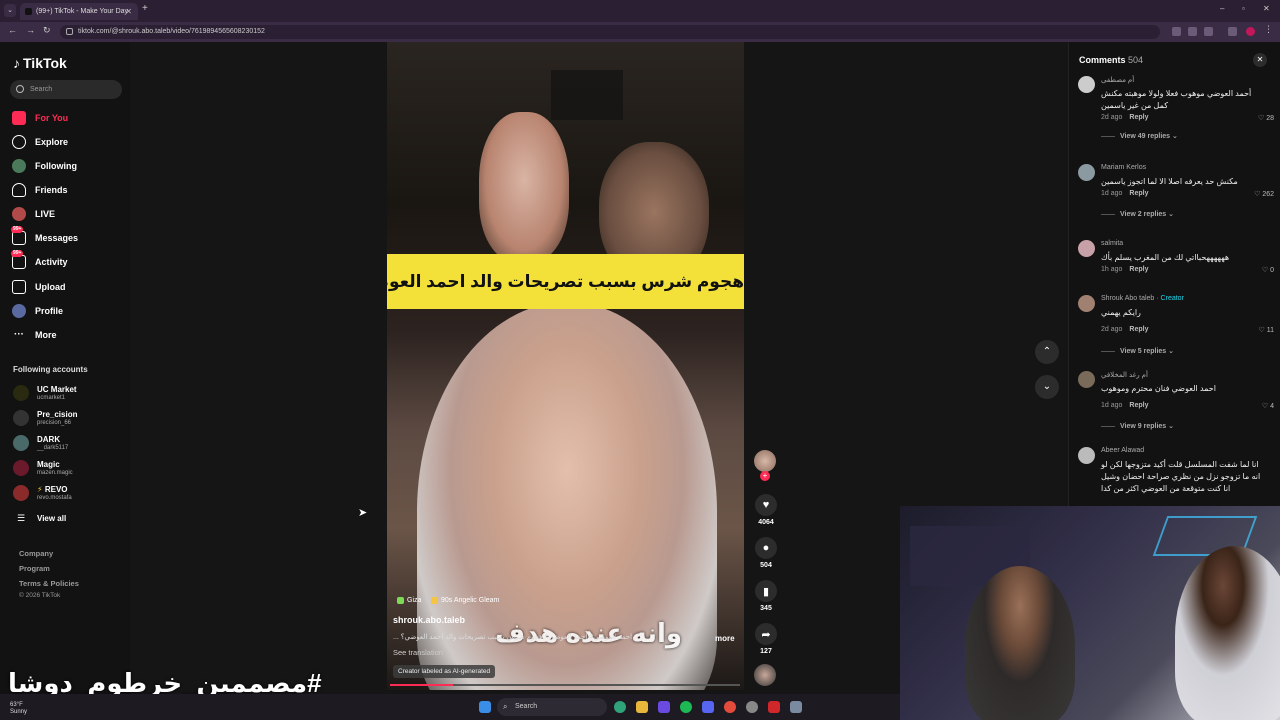  I want to click on account-name: Magic, so click(48, 464).